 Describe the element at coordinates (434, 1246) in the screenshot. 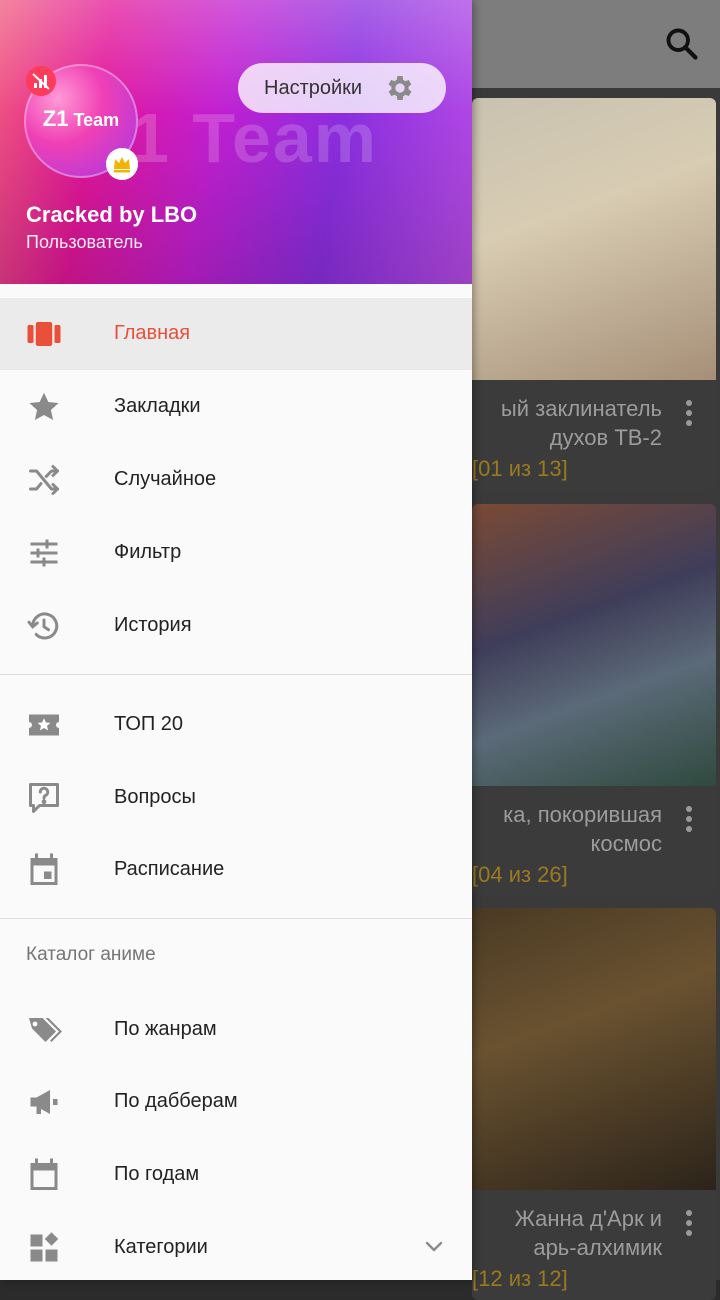

I see `chevron-down-icon` at that location.